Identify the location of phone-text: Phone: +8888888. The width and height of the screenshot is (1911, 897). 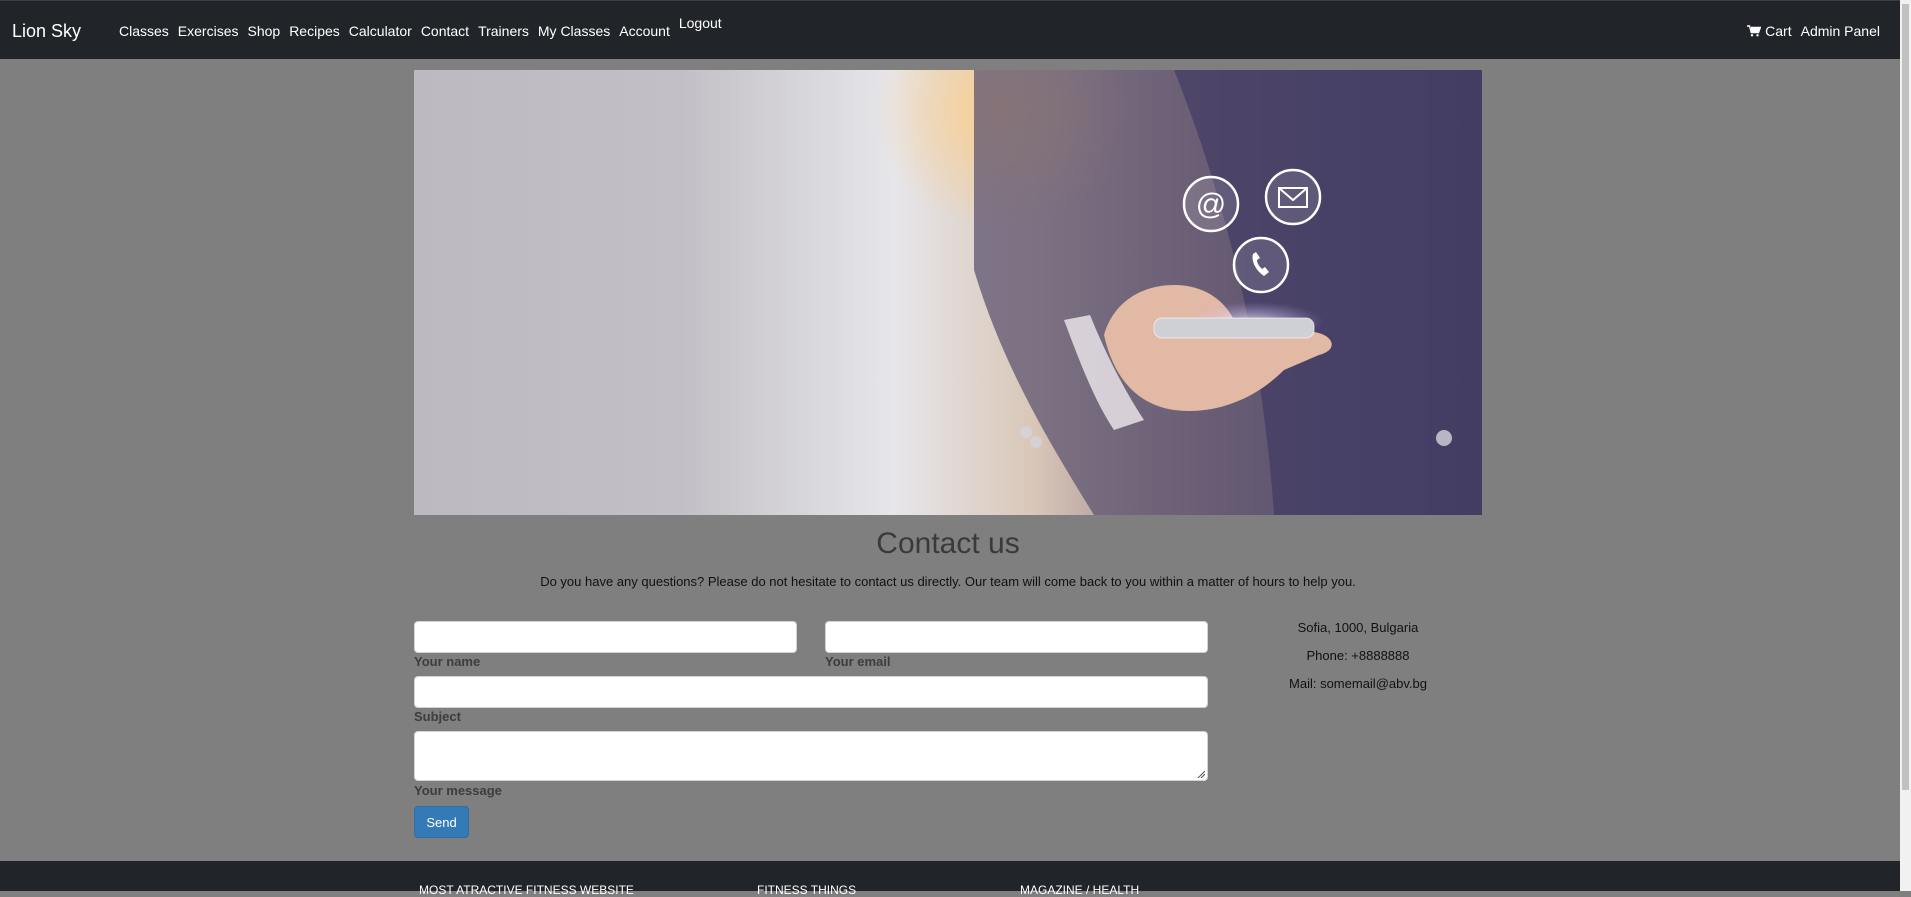
(1358, 655).